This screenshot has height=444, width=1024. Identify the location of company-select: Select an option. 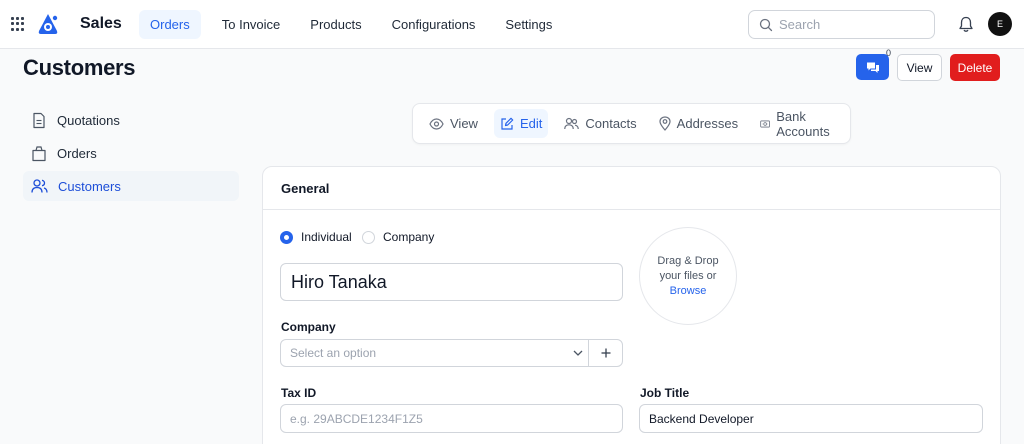
(451, 353).